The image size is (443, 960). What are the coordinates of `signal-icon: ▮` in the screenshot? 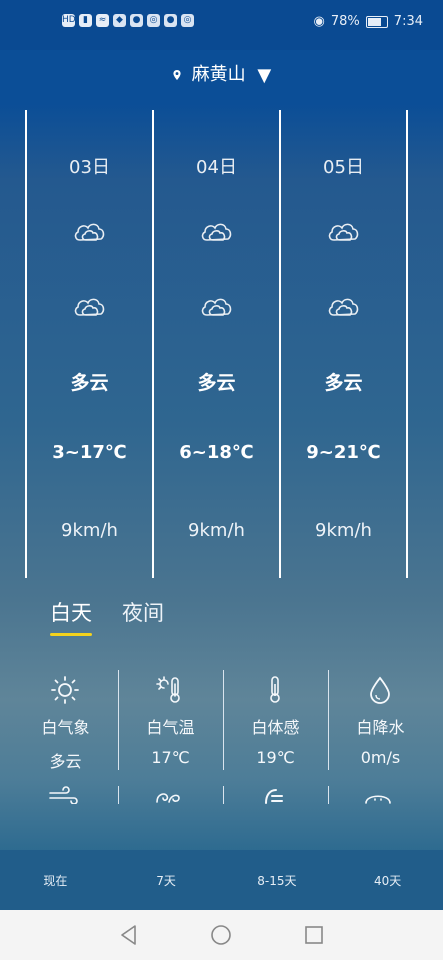 It's located at (85, 20).